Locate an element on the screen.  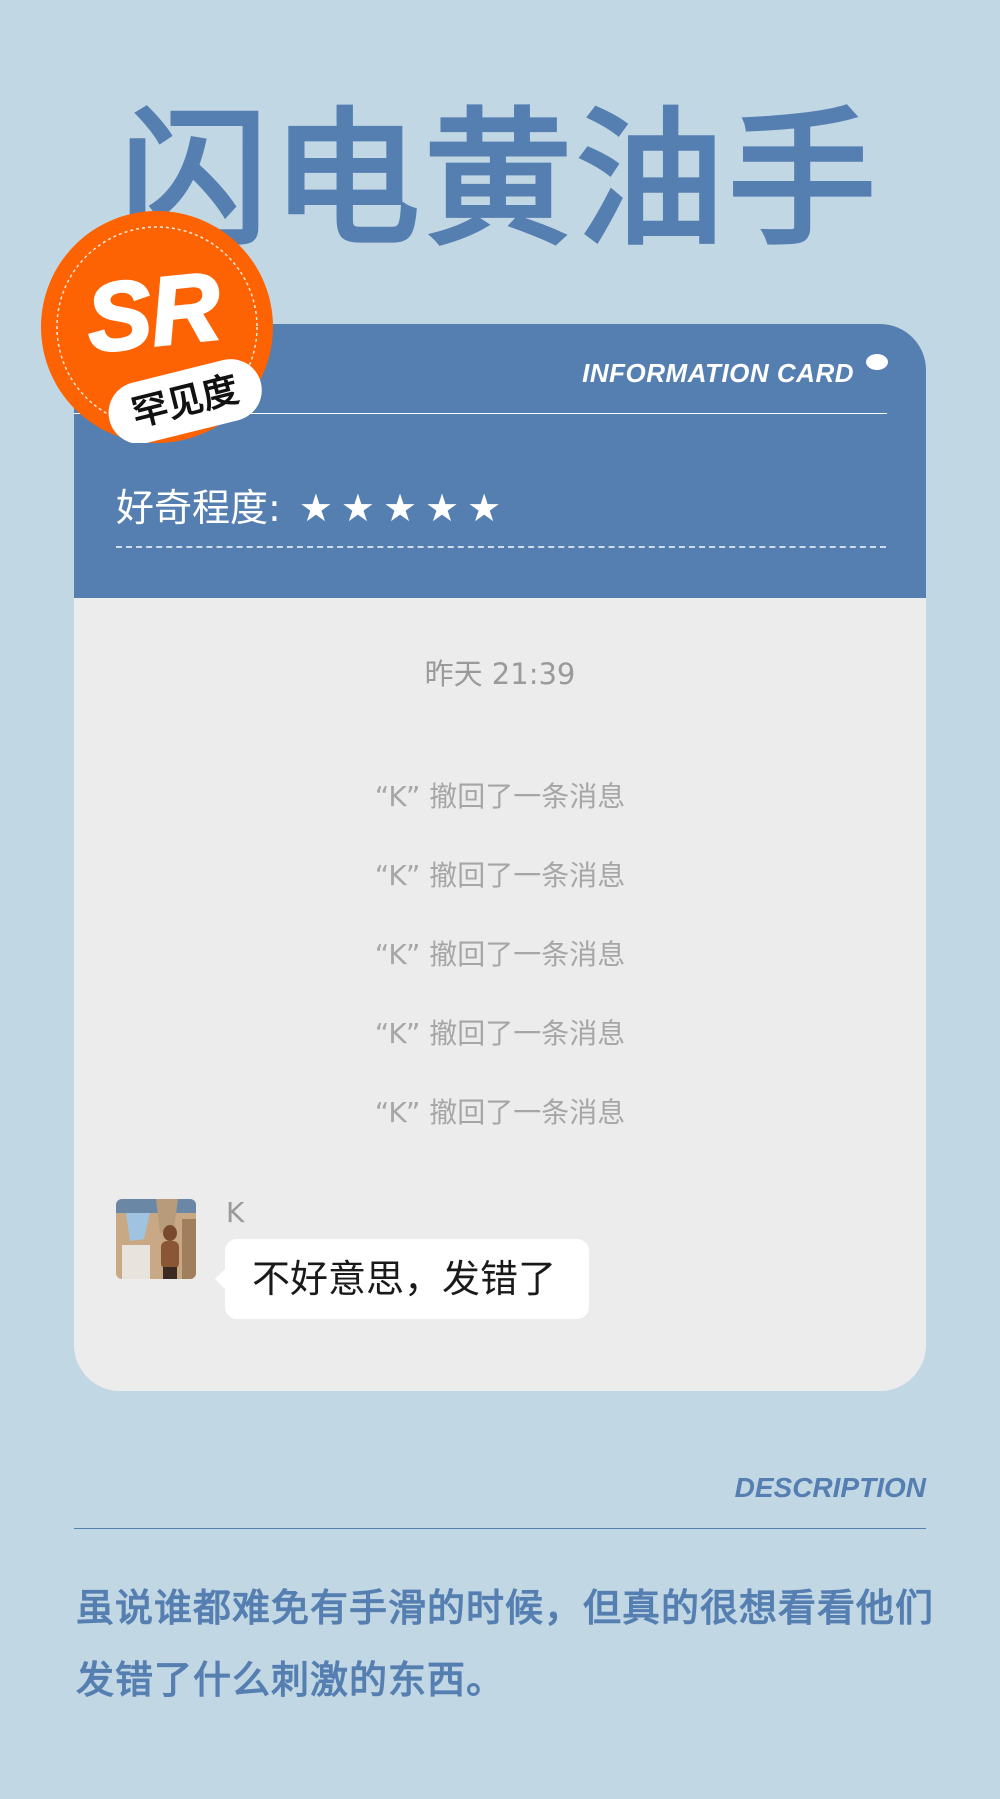
message-bubble: 不好意思，发错了 is located at coordinates (402, 1279).